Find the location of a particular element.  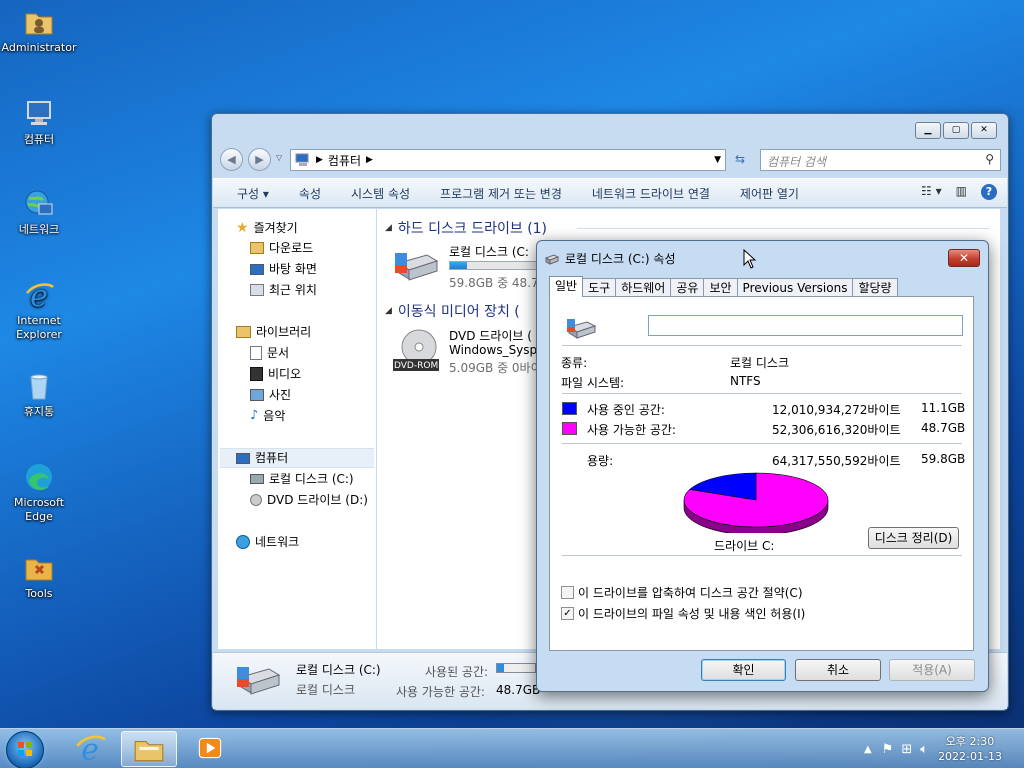

computer-icon is located at coordinates (39, 113).